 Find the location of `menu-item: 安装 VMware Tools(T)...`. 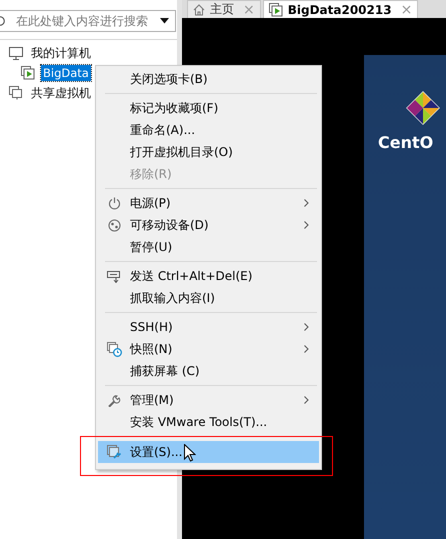

menu-item: 安装 VMware Tools(T)... is located at coordinates (208, 422).